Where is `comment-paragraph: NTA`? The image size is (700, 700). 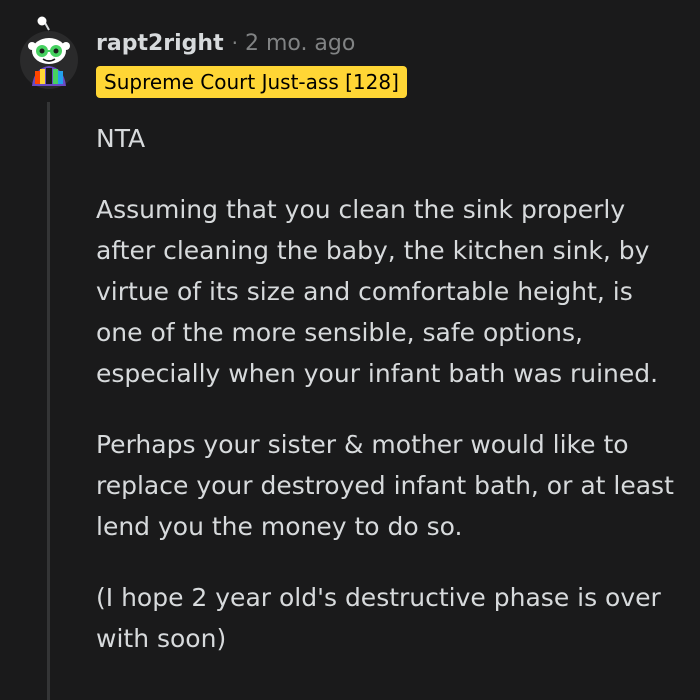 comment-paragraph: NTA is located at coordinates (121, 138).